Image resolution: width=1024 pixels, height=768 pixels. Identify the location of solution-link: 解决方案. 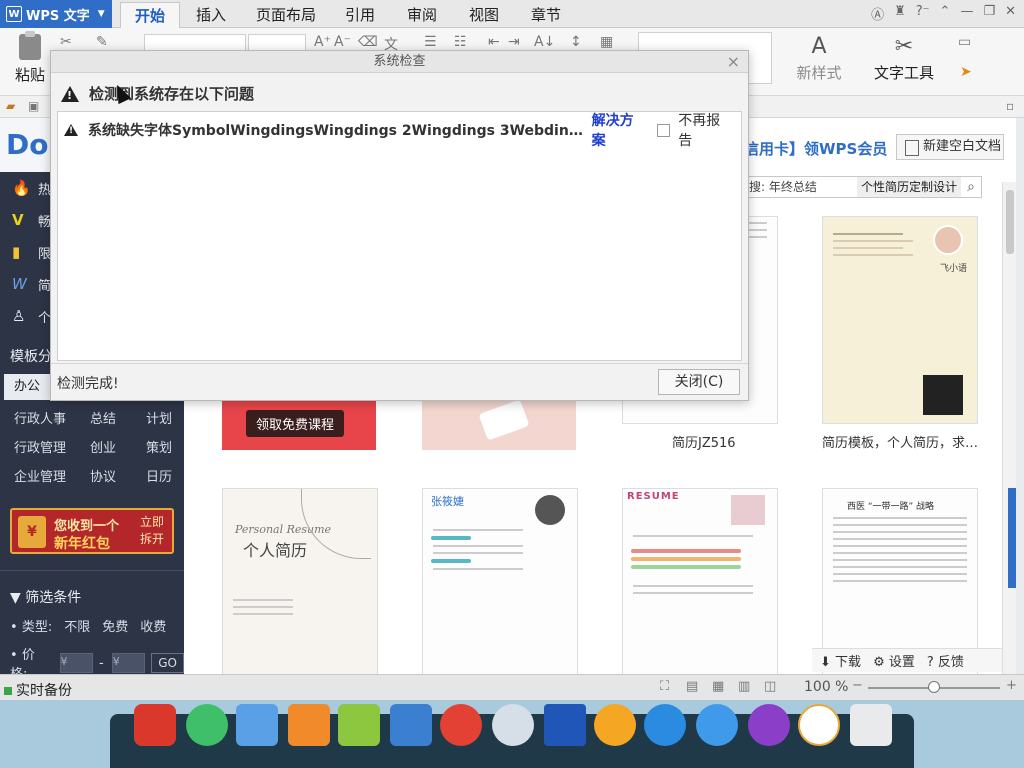
(620, 130).